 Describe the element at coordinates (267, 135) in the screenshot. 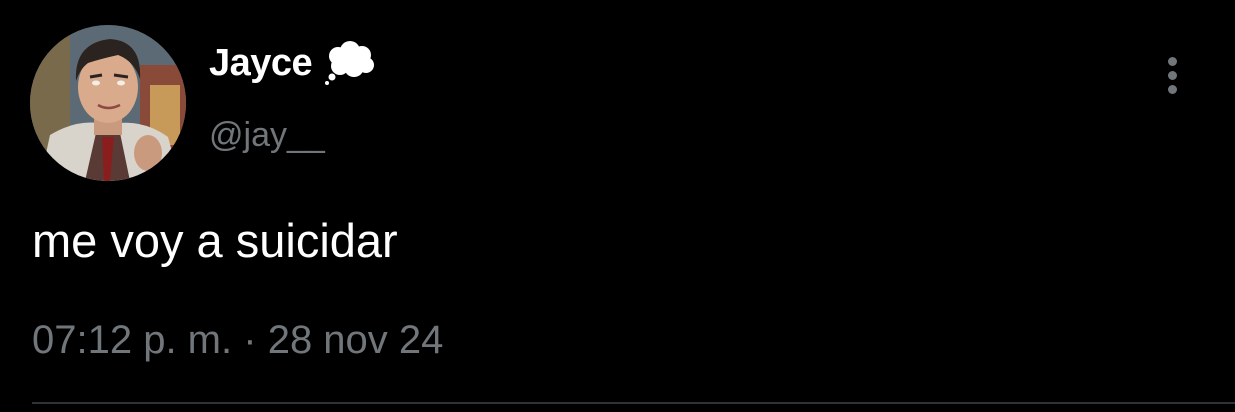

I see `author-handle: @jay__` at that location.